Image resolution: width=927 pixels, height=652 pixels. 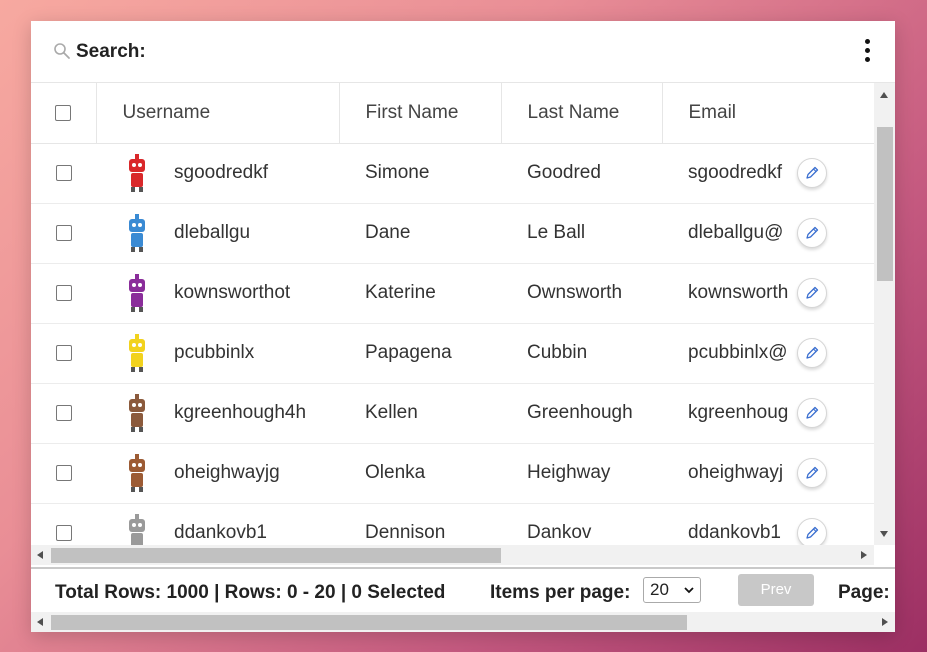 I want to click on table-row: dleballgu Dane Le Ball dleballgu@, so click(x=452, y=233).